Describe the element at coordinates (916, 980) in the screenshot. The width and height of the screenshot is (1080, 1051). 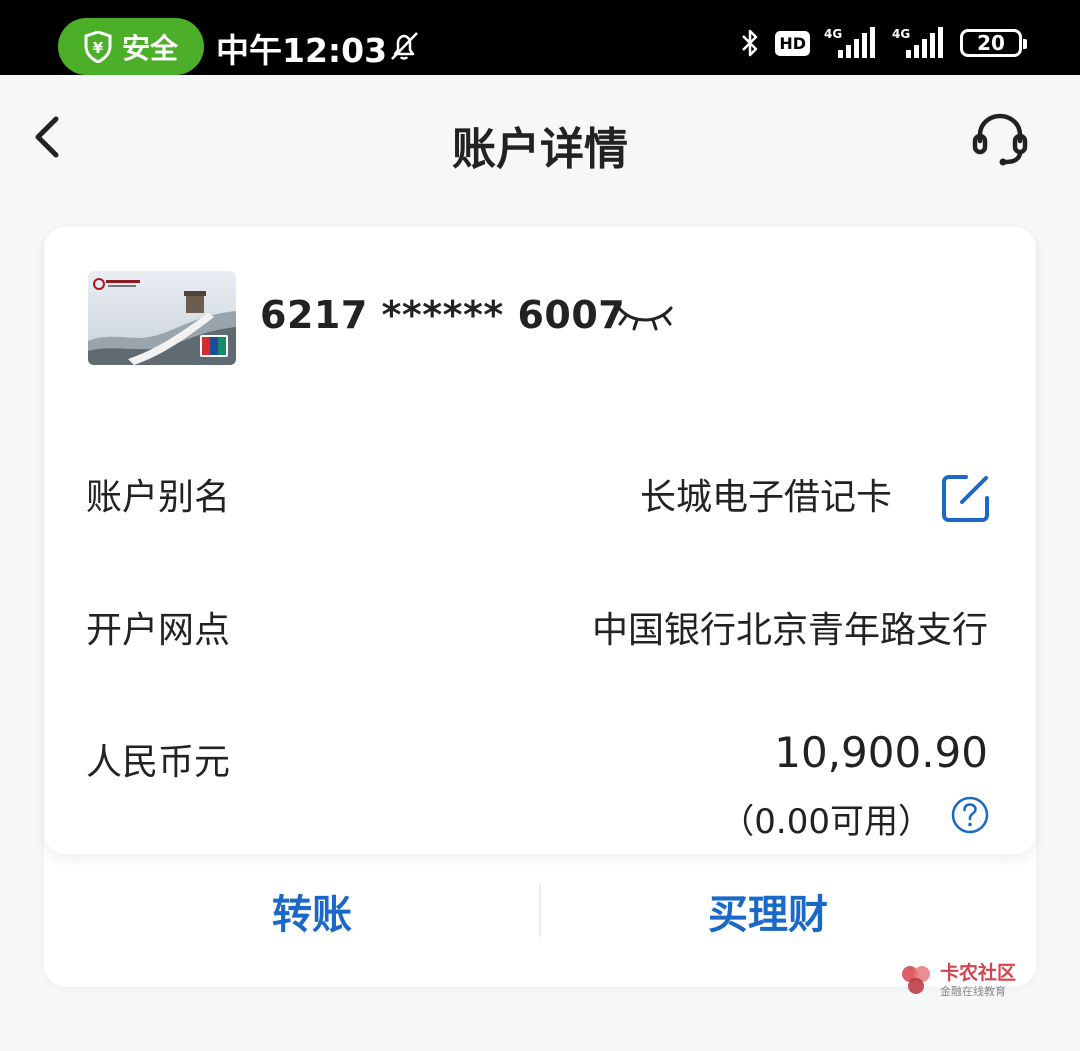
I see `kanong-logo-icon` at that location.